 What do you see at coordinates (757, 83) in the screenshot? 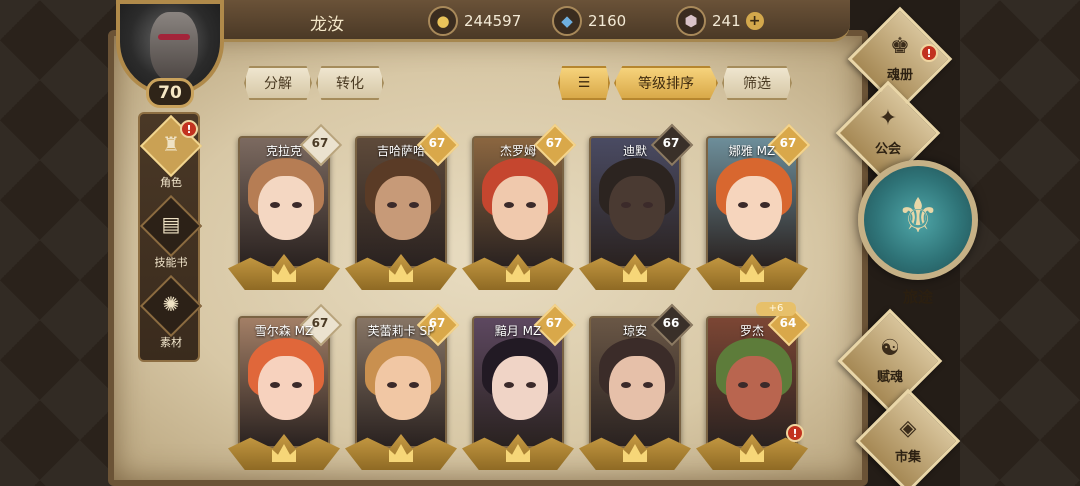
I see `filter-button: 筛选` at bounding box center [757, 83].